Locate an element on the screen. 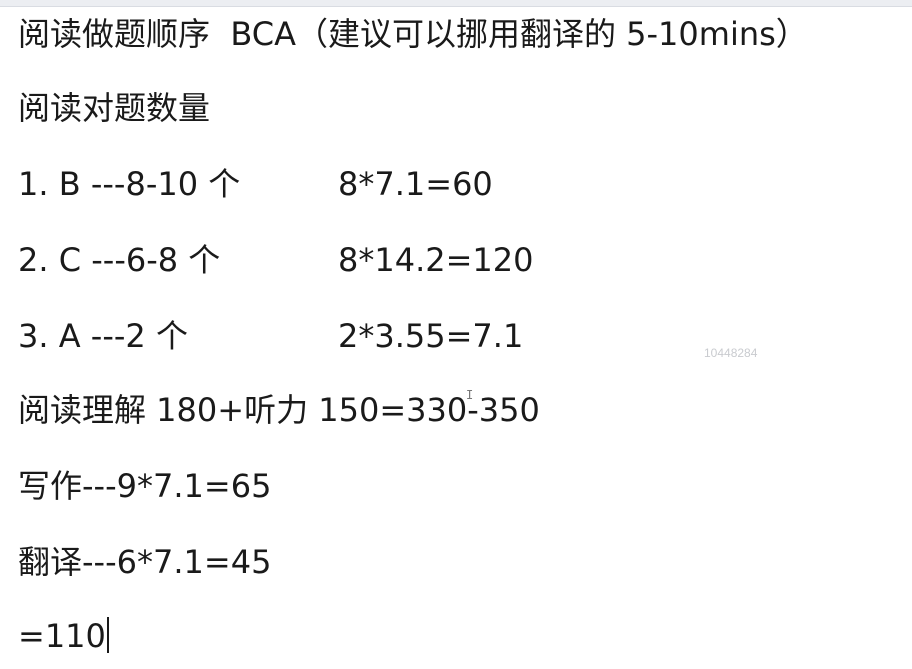  reading-listening-total-line: 阅读理解 180+听力 150=330-350 is located at coordinates (279, 410).